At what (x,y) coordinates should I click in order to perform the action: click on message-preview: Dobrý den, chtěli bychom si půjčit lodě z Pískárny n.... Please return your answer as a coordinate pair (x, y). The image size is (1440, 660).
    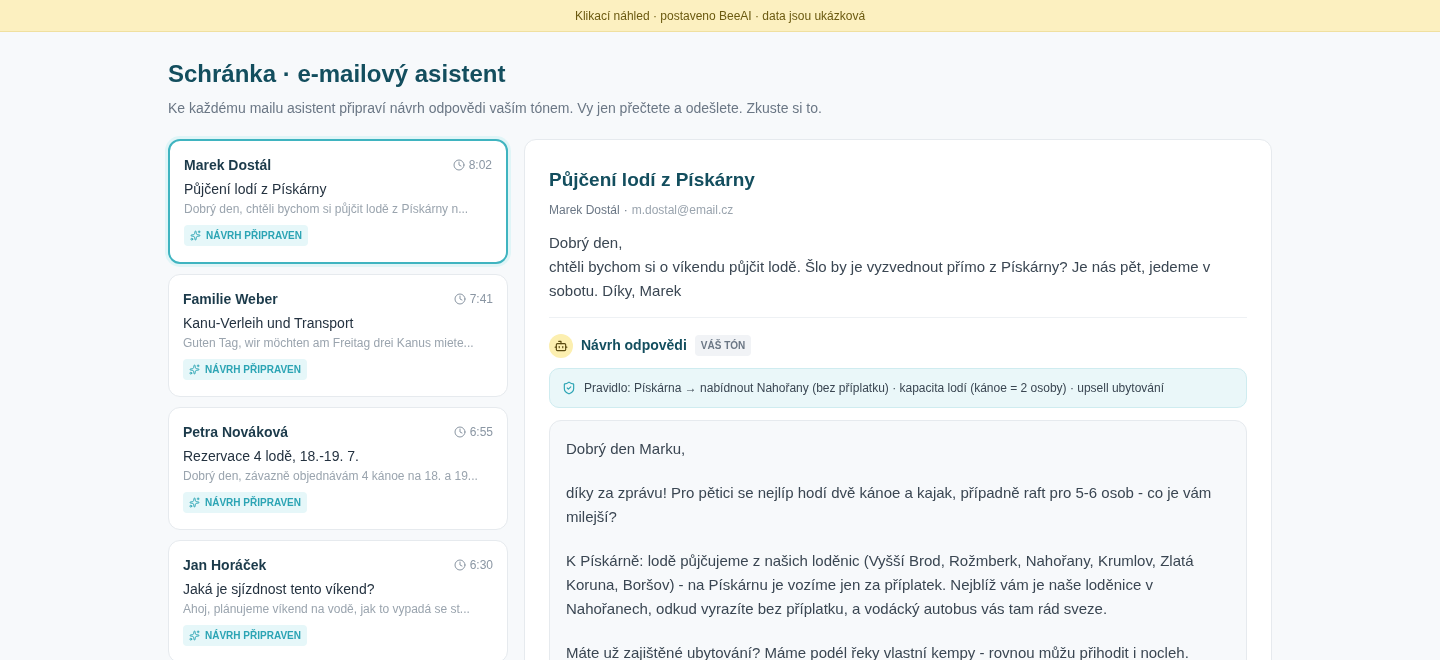
    Looking at the image, I should click on (327, 209).